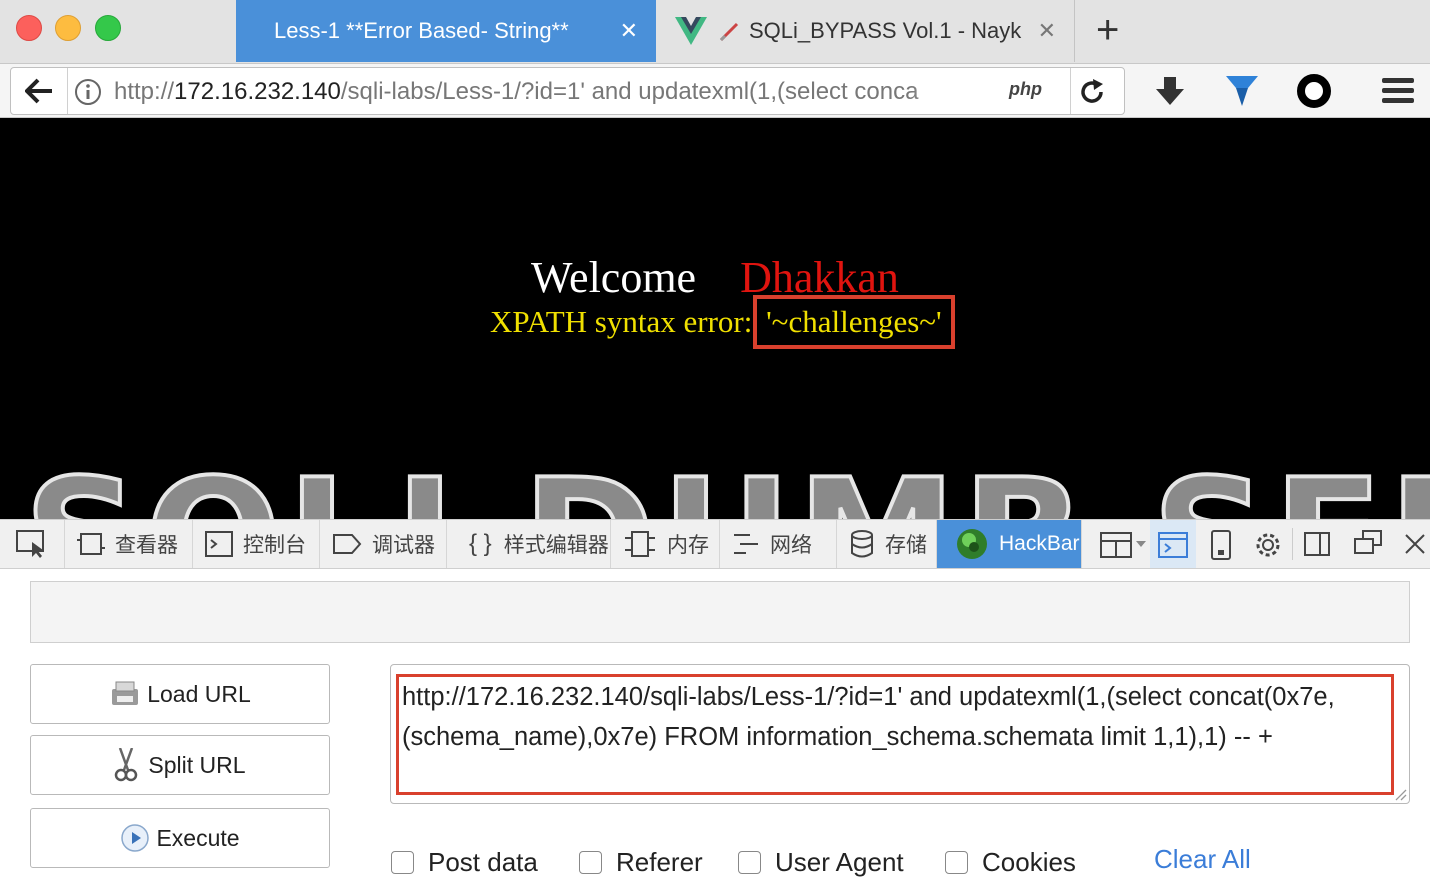 Image resolution: width=1430 pixels, height=892 pixels. I want to click on inspector-icon, so click(91, 544).